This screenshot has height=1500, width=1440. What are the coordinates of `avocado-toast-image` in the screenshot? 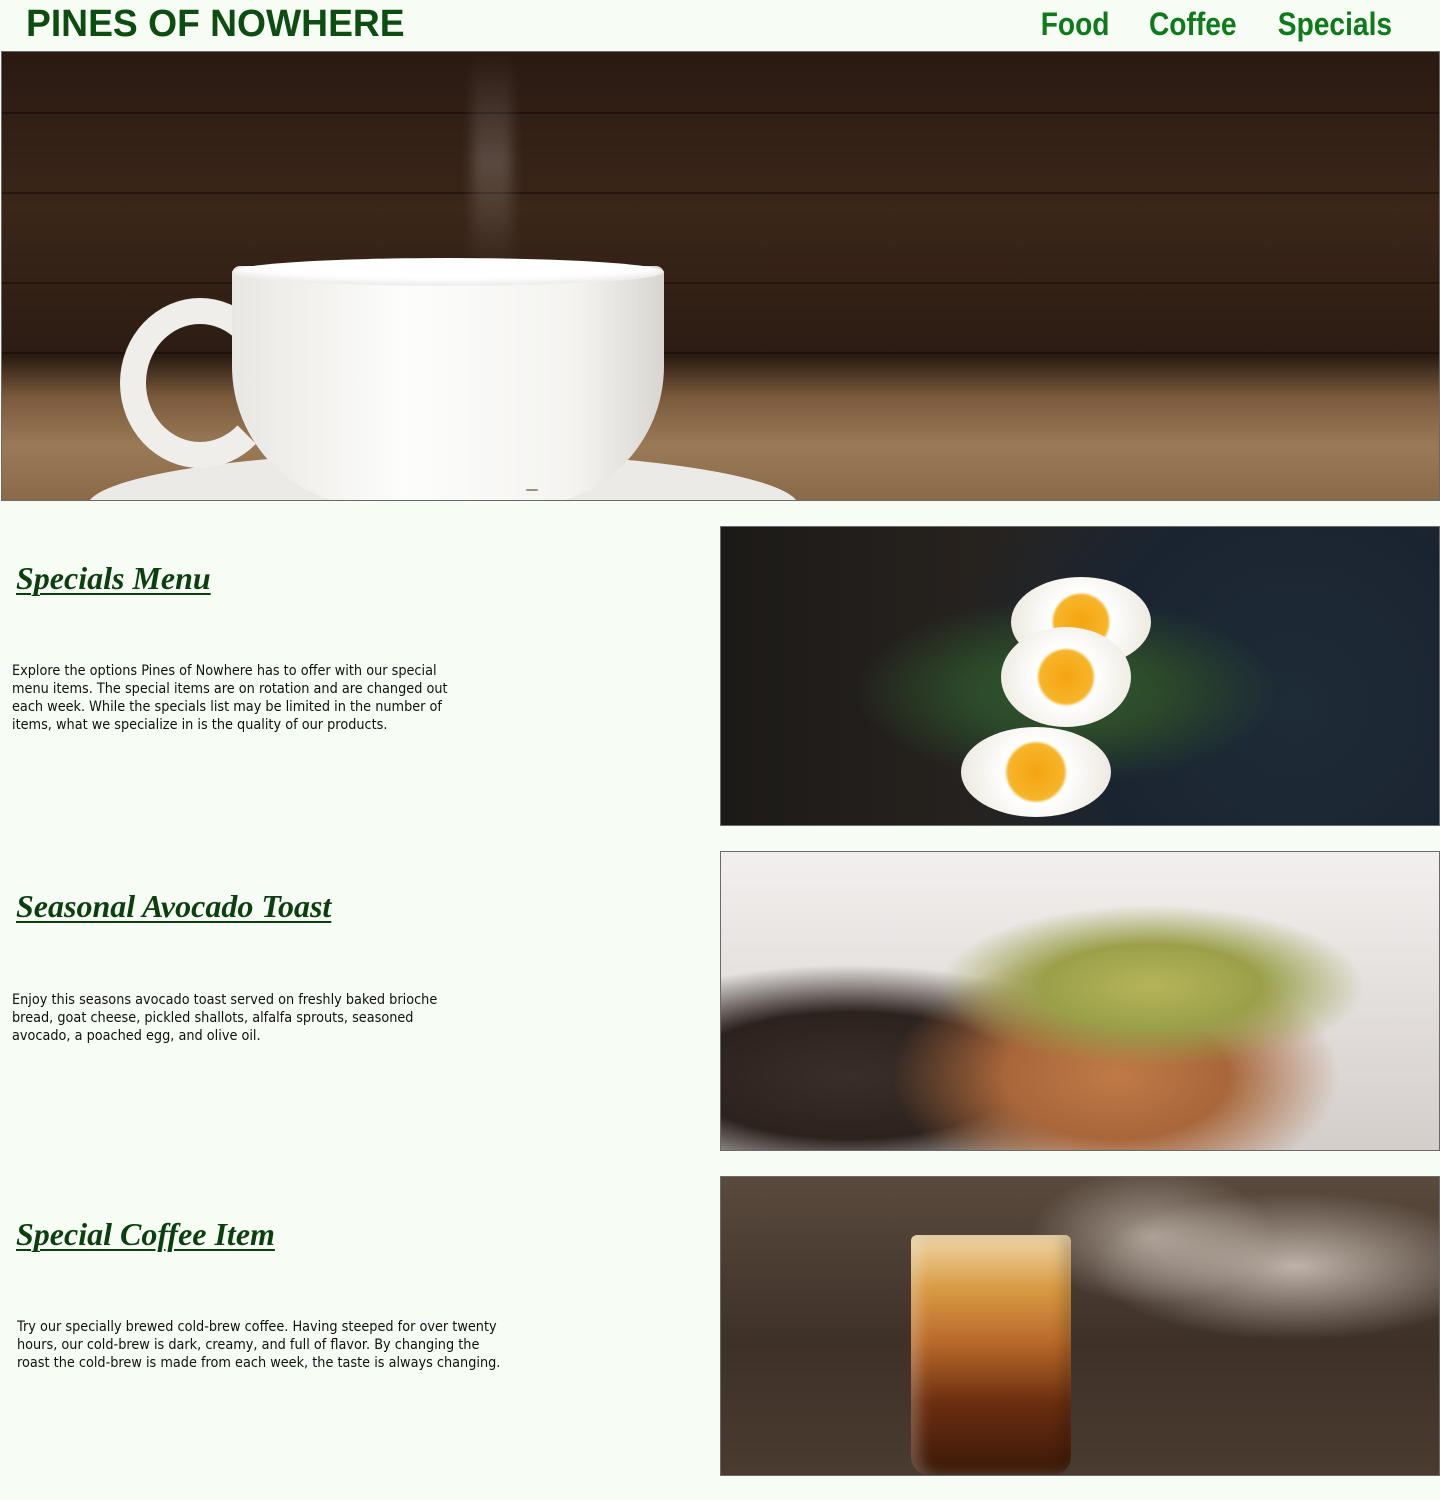 It's located at (1080, 1001).